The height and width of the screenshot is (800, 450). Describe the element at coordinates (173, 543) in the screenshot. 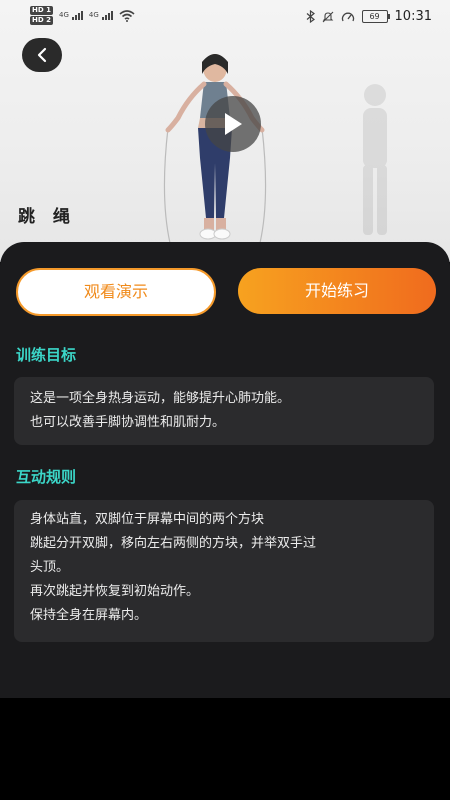

I see `rule-line: 跳起分开双脚，移向左右两侧的方块，并举双手过` at that location.